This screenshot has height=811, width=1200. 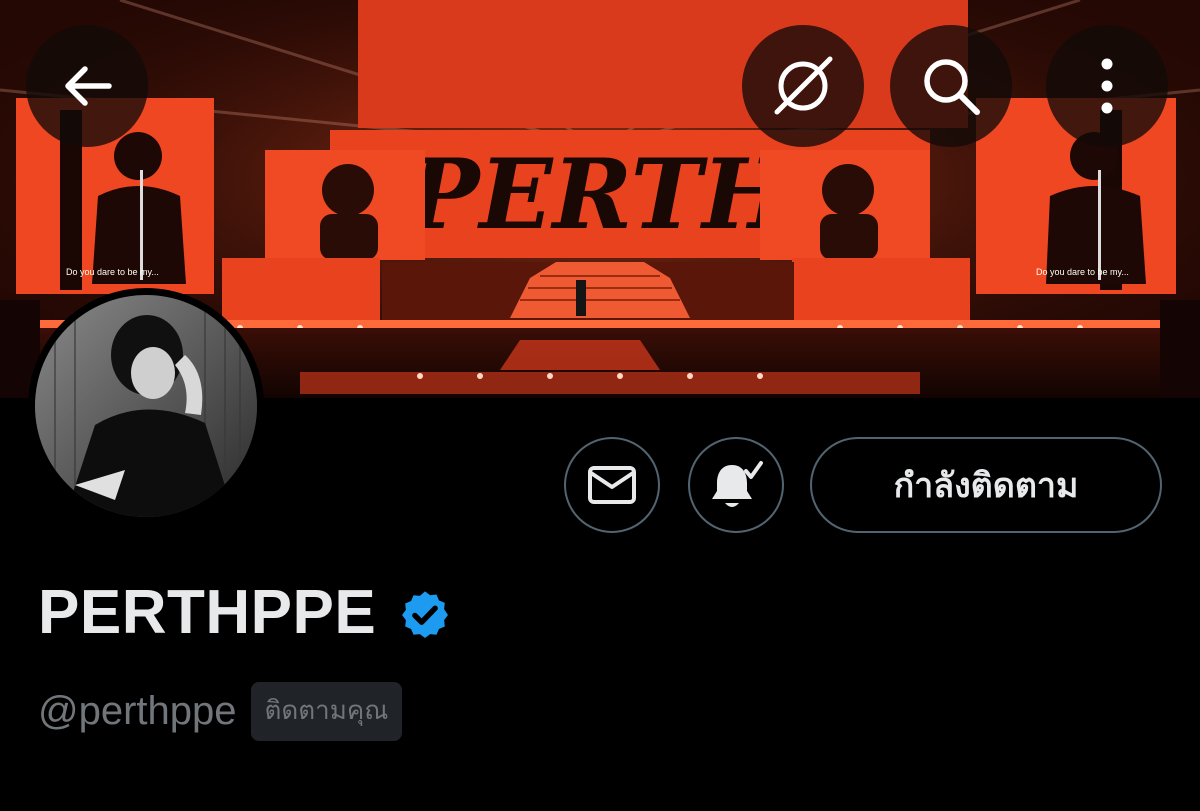 I want to click on more-vertical-icon, so click(x=1107, y=86).